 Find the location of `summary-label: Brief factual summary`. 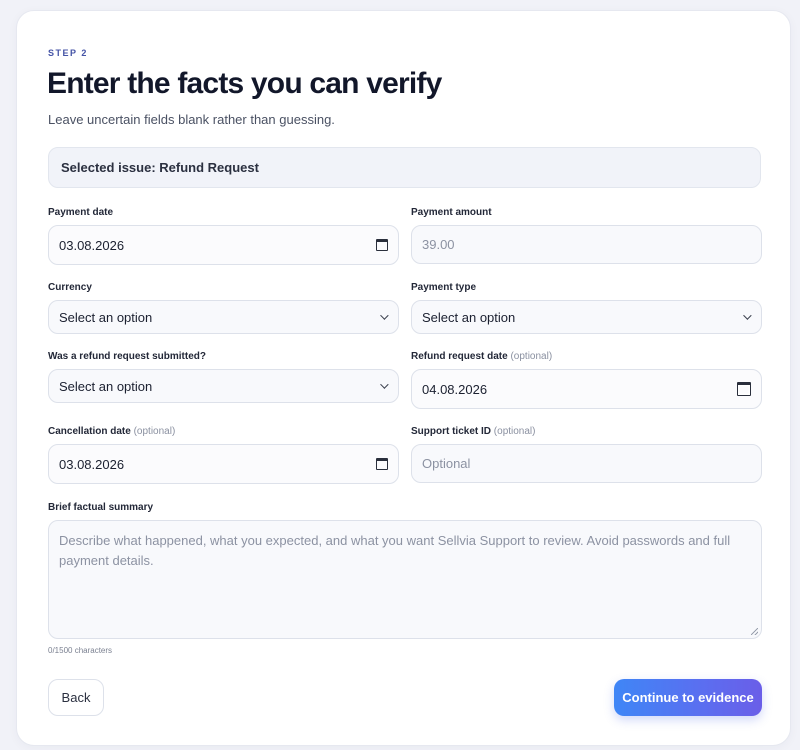

summary-label: Brief factual summary is located at coordinates (100, 507).